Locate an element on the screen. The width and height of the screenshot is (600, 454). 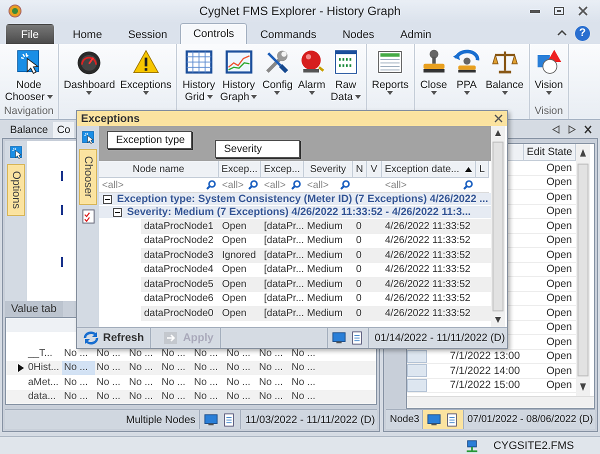
table-cell-text: 4/26/2022 11:33:52 is located at coordinates (428, 313).